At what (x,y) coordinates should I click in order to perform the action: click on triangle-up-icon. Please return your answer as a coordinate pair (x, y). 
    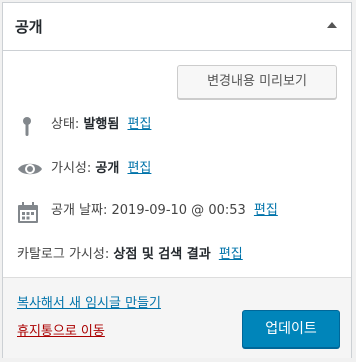
    Looking at the image, I should click on (332, 25).